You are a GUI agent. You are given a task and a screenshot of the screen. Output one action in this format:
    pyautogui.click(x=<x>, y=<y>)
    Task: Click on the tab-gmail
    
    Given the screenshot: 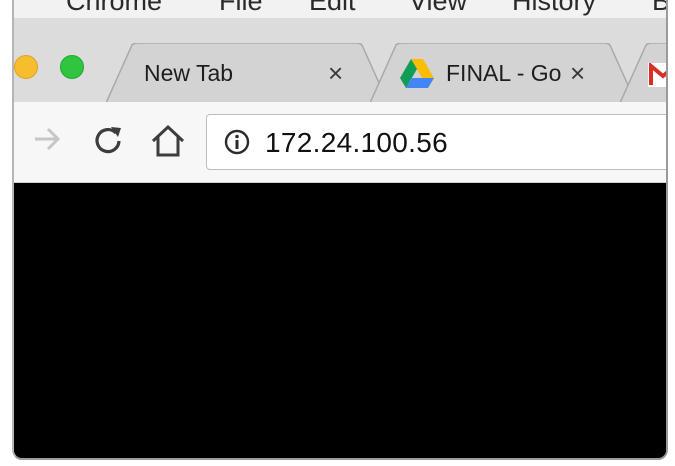 What is the action you would take?
    pyautogui.click(x=643, y=73)
    